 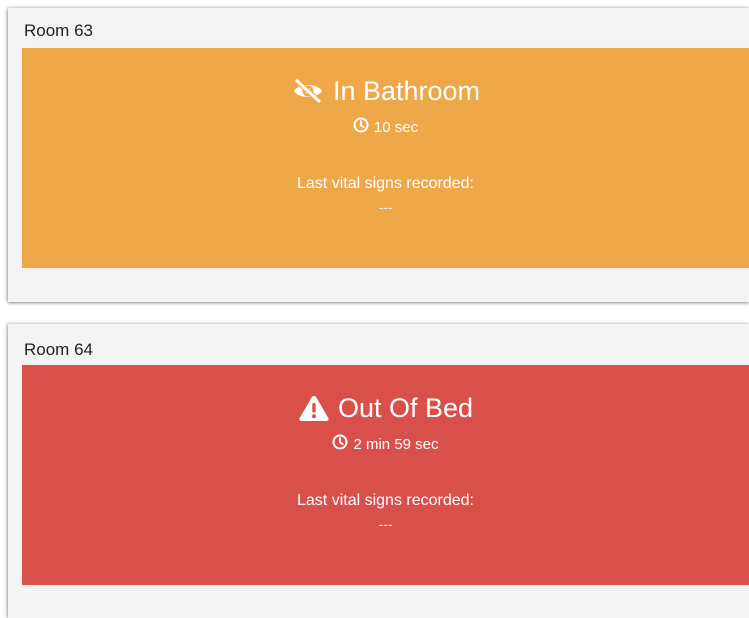 What do you see at coordinates (314, 408) in the screenshot?
I see `warning-triangle-icon` at bounding box center [314, 408].